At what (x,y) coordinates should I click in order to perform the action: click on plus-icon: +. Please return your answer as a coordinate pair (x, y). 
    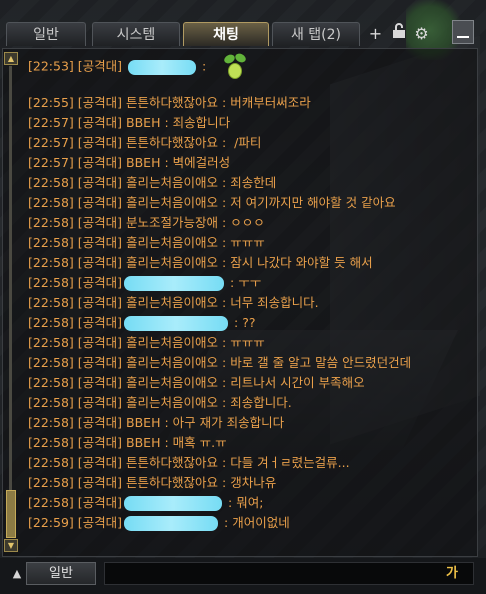
    Looking at the image, I should click on (375, 34).